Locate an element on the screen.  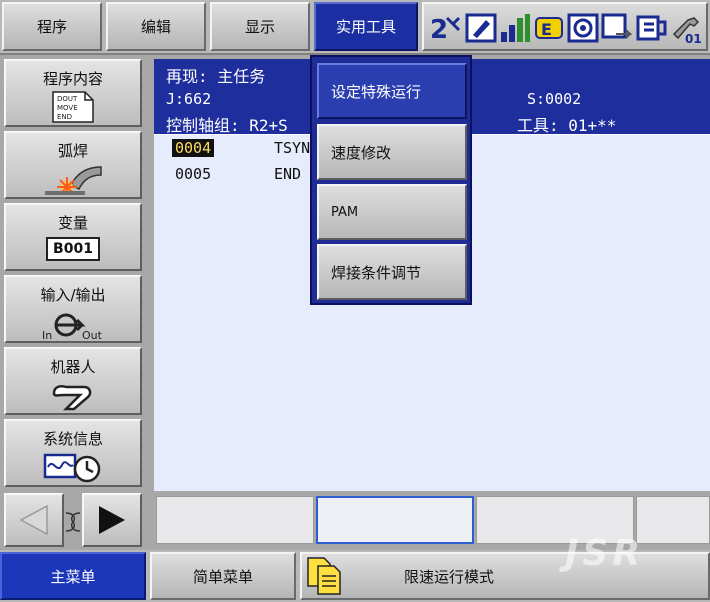
arc-weld-icon is located at coordinates (73, 180).